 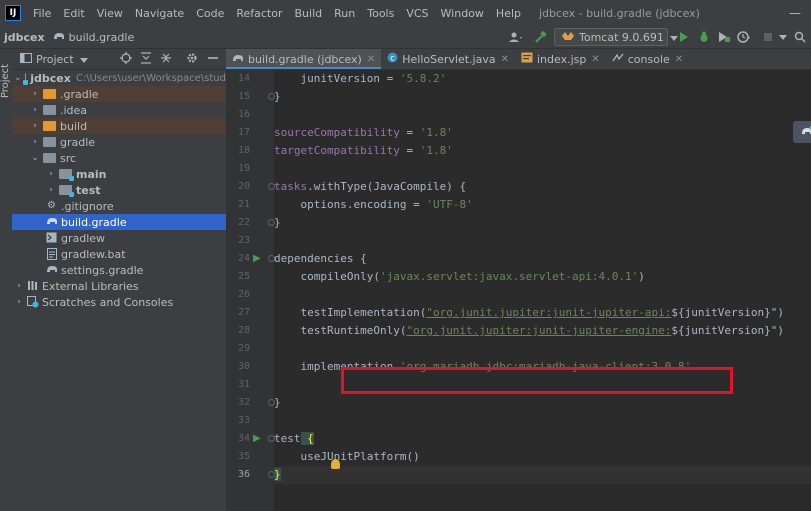 What do you see at coordinates (243, 384) in the screenshot?
I see `line-number: 31` at bounding box center [243, 384].